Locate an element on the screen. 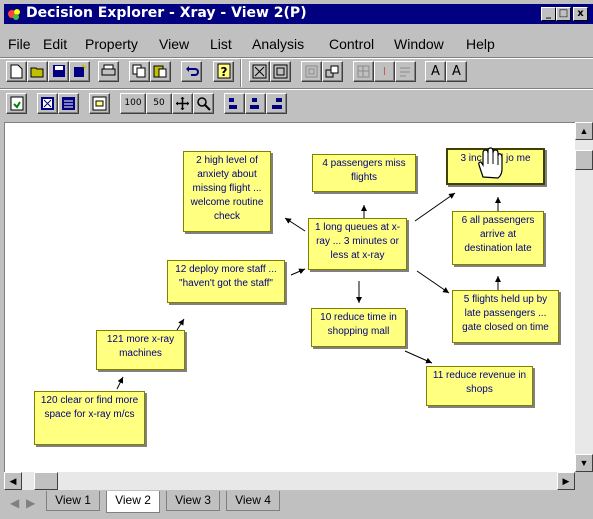 The height and width of the screenshot is (519, 593). concept-node-4: 4 passengers miss flights is located at coordinates (364, 173).